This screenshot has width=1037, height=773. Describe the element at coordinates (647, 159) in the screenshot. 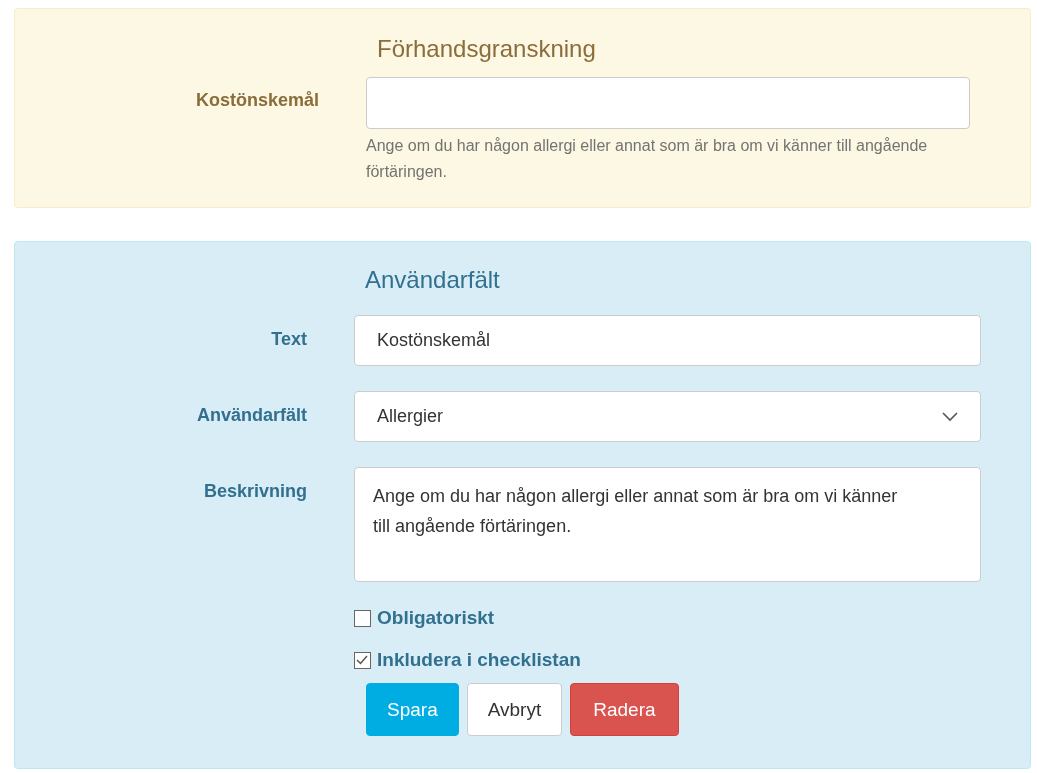

I see `help-text: Ange om du har någon allergi eller annat som är bra om vi känner till angående förtäringen.` at that location.